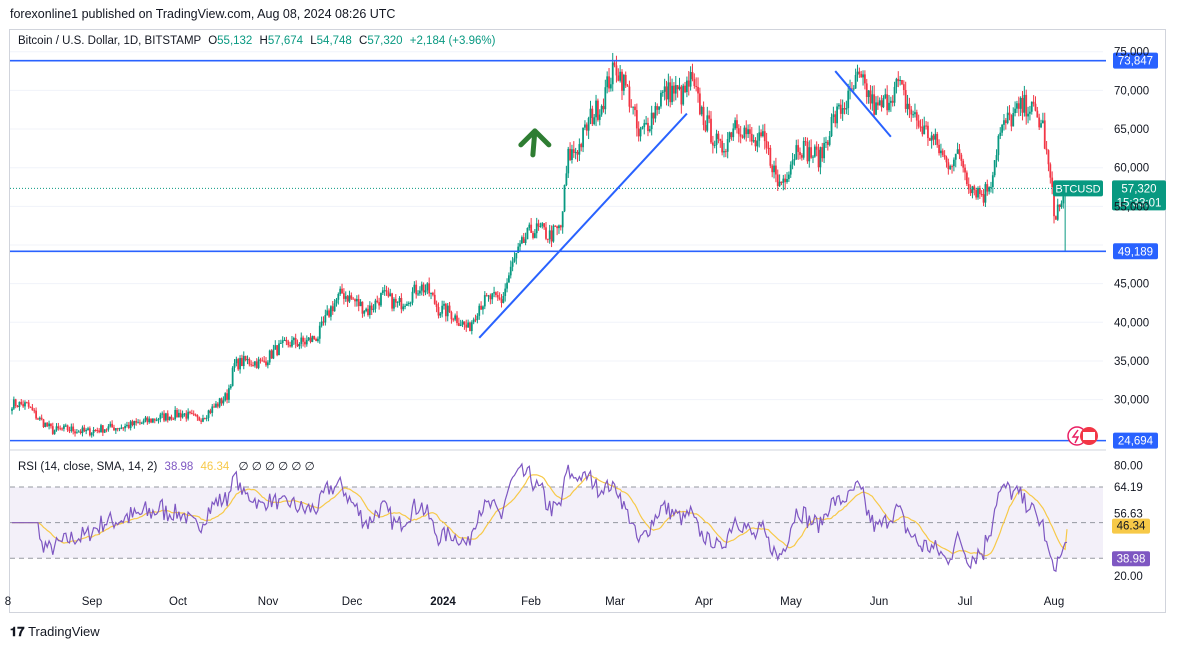 Image resolution: width=1177 pixels, height=650 pixels. Describe the element at coordinates (791, 602) in the screenshot. I see `time-tick-label: May` at that location.